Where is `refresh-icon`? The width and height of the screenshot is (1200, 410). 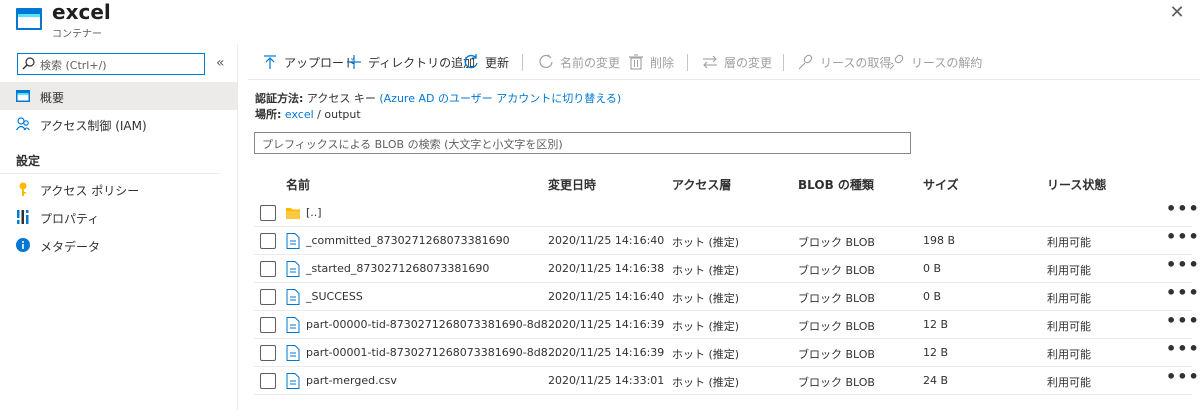 refresh-icon is located at coordinates (471, 61).